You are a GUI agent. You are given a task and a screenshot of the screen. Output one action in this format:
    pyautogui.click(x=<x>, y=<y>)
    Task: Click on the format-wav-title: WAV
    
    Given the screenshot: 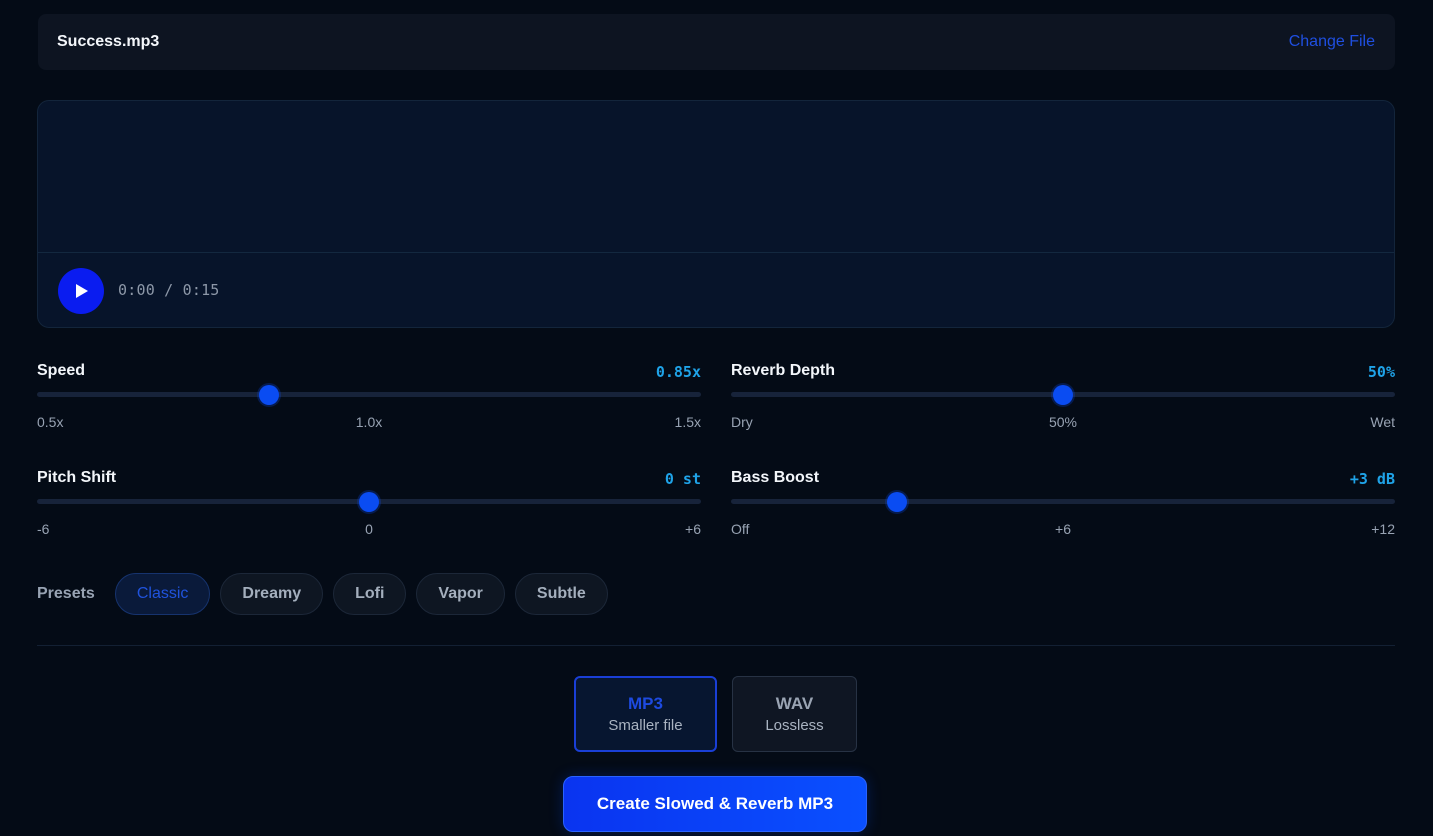 What is the action you would take?
    pyautogui.click(x=794, y=703)
    